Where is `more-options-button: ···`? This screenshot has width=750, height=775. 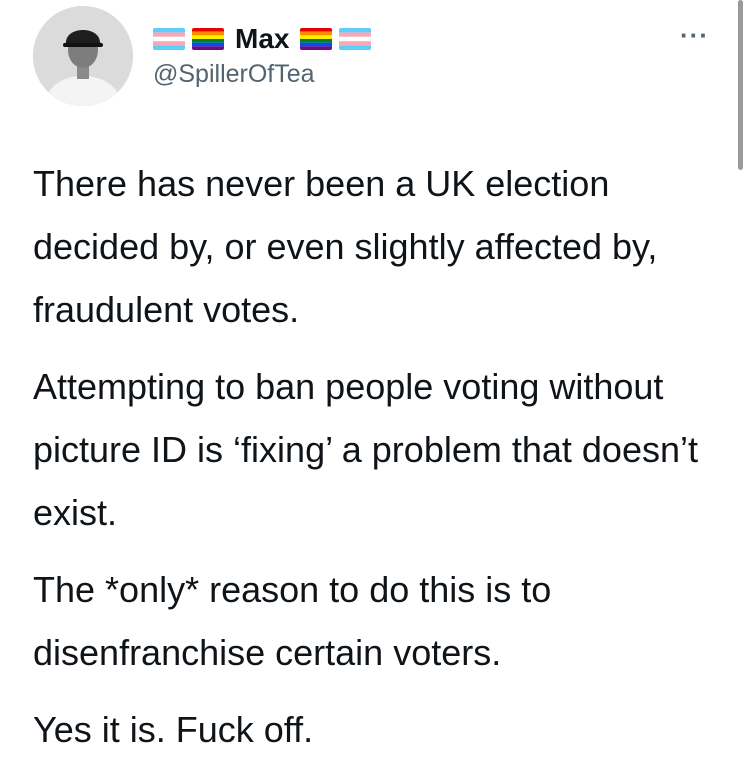 more-options-button: ··· is located at coordinates (694, 35).